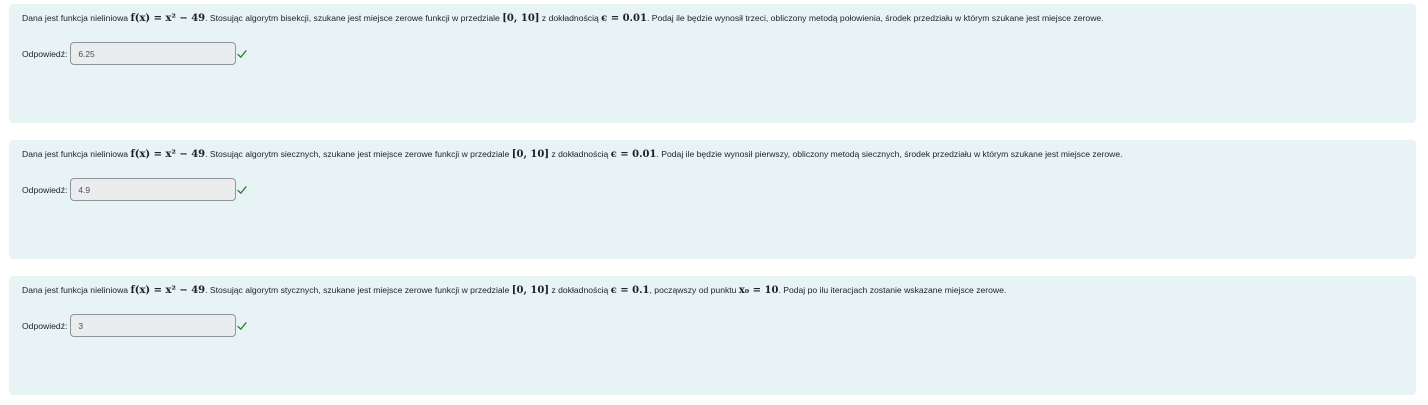 The width and height of the screenshot is (1428, 405). What do you see at coordinates (630, 290) in the screenshot?
I see `epsilon-expression: ϵ = 0.1` at bounding box center [630, 290].